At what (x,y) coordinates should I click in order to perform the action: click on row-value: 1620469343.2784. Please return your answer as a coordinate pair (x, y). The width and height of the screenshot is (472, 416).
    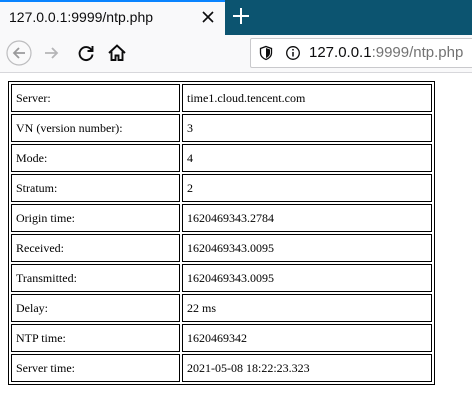
    Looking at the image, I should click on (307, 218).